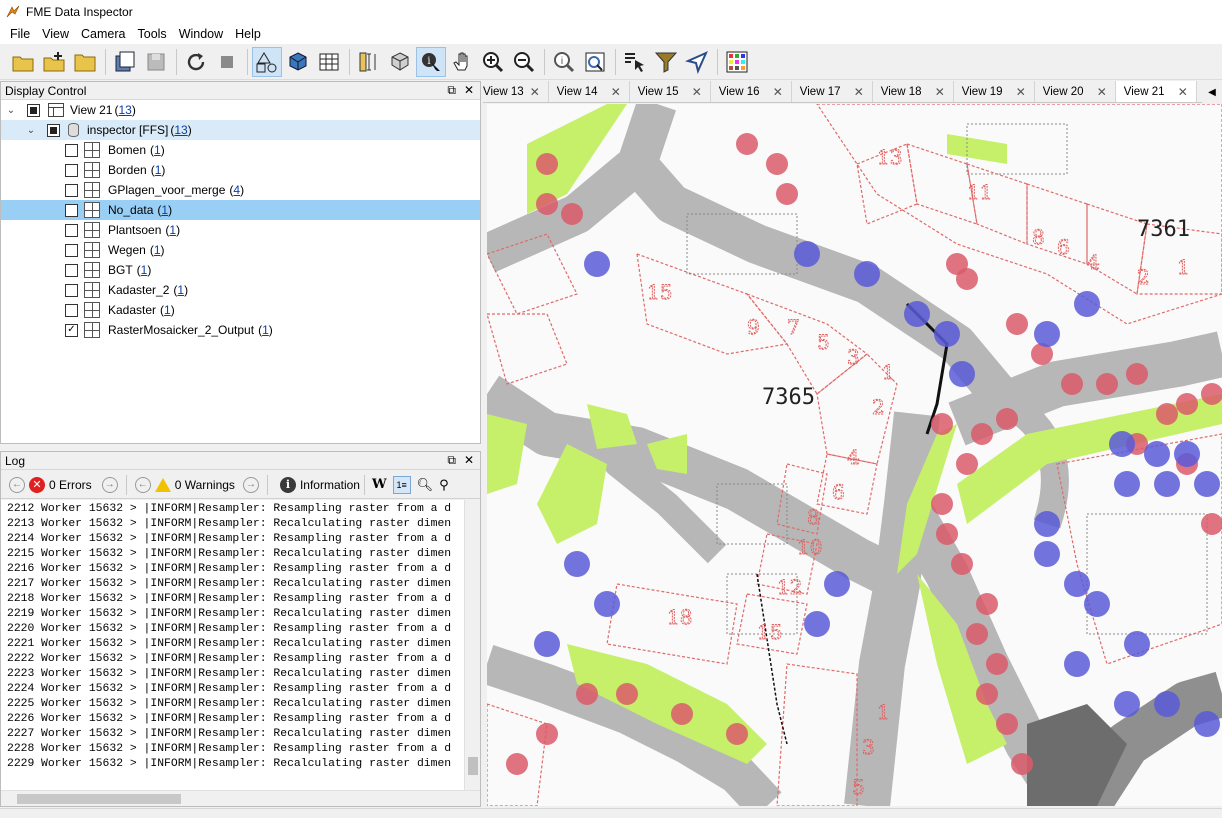 The width and height of the screenshot is (1222, 818). I want to click on layer-row: Wegen( 1 ), so click(240, 250).